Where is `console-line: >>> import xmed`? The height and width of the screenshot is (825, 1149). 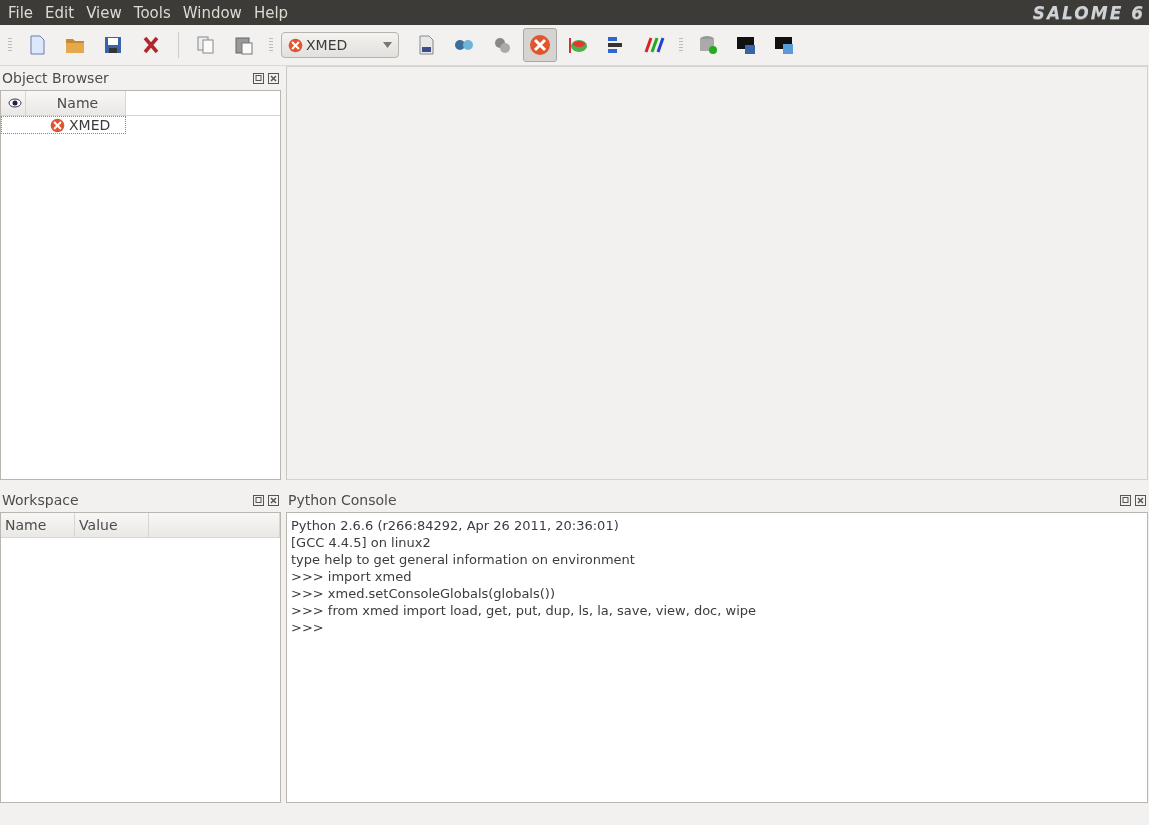 console-line: >>> import xmed is located at coordinates (352, 576).